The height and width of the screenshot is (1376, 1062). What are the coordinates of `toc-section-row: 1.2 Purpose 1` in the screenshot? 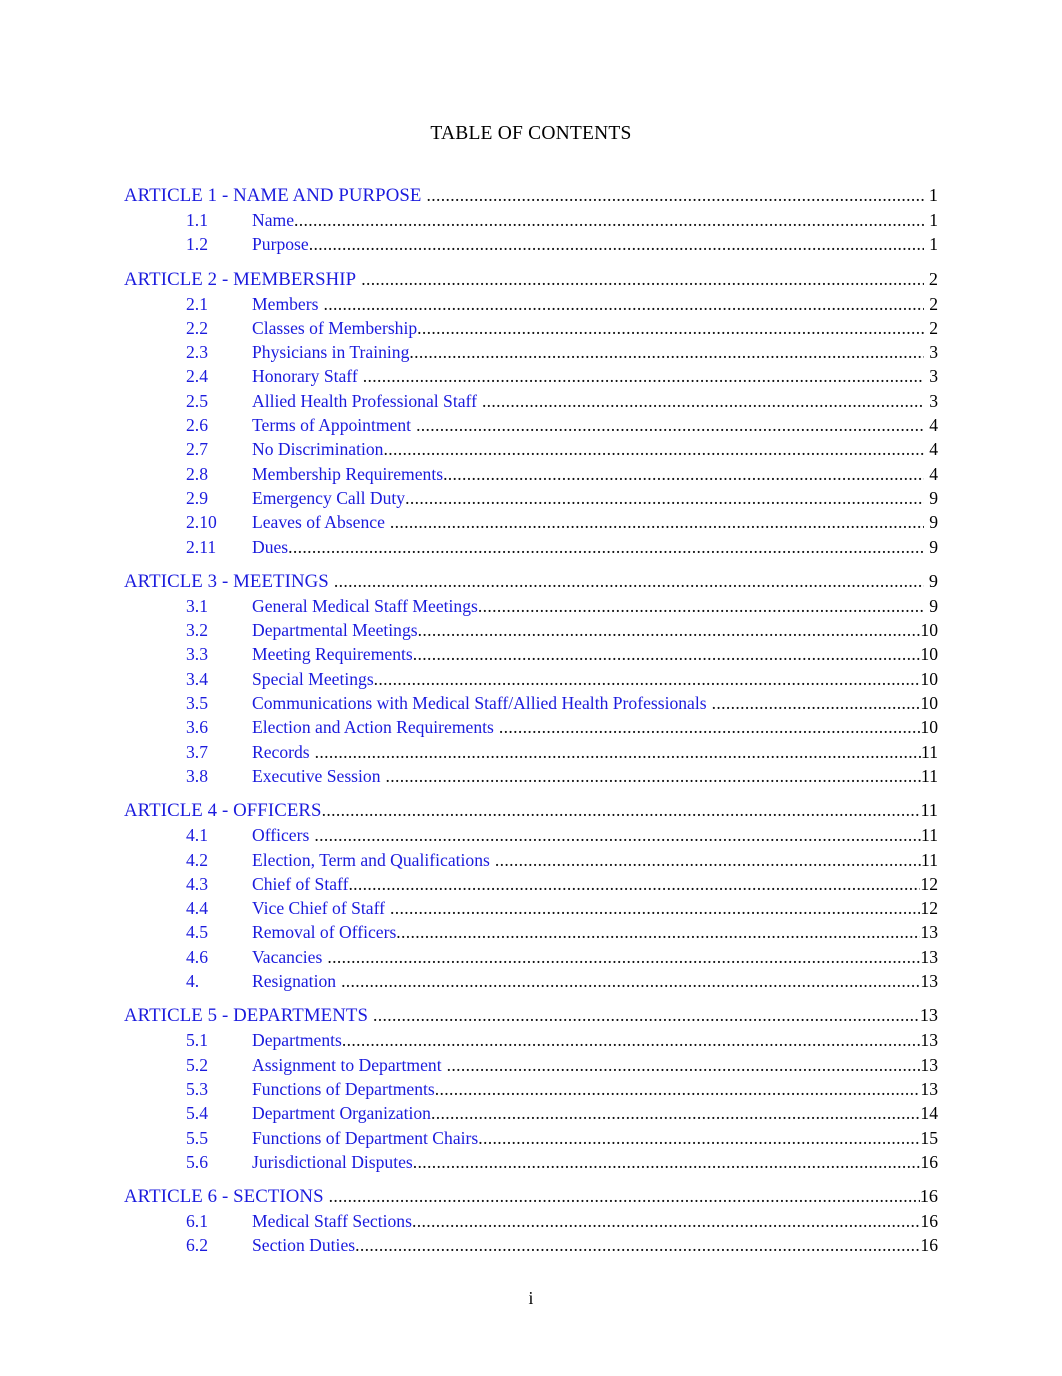 It's located at (531, 244).